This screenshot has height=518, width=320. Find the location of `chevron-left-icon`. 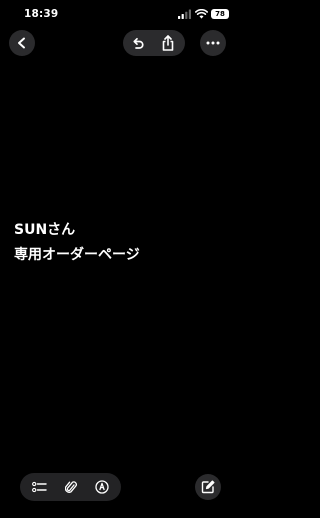

chevron-left-icon is located at coordinates (22, 43).